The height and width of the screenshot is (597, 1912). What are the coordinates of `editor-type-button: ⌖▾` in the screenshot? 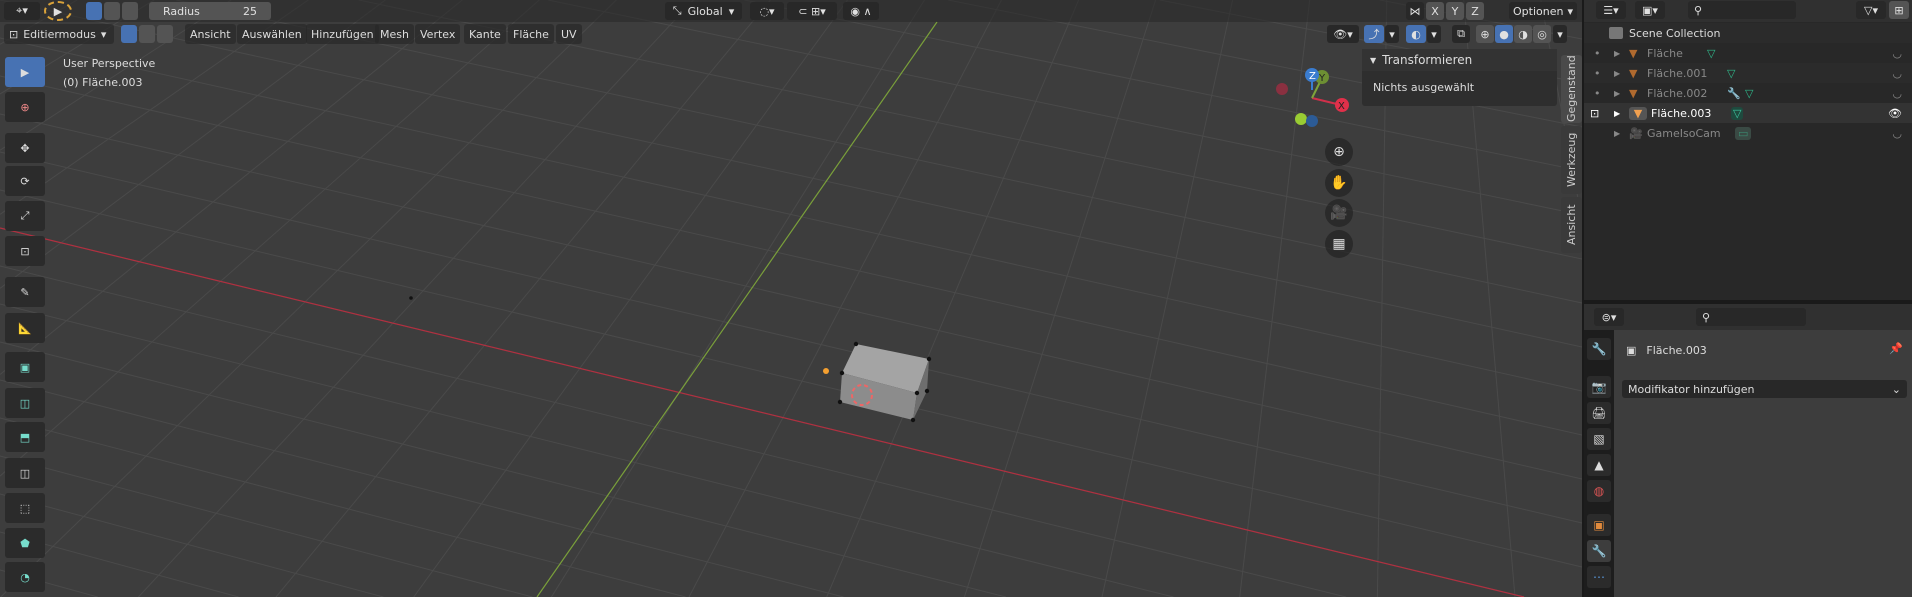 It's located at (22, 11).